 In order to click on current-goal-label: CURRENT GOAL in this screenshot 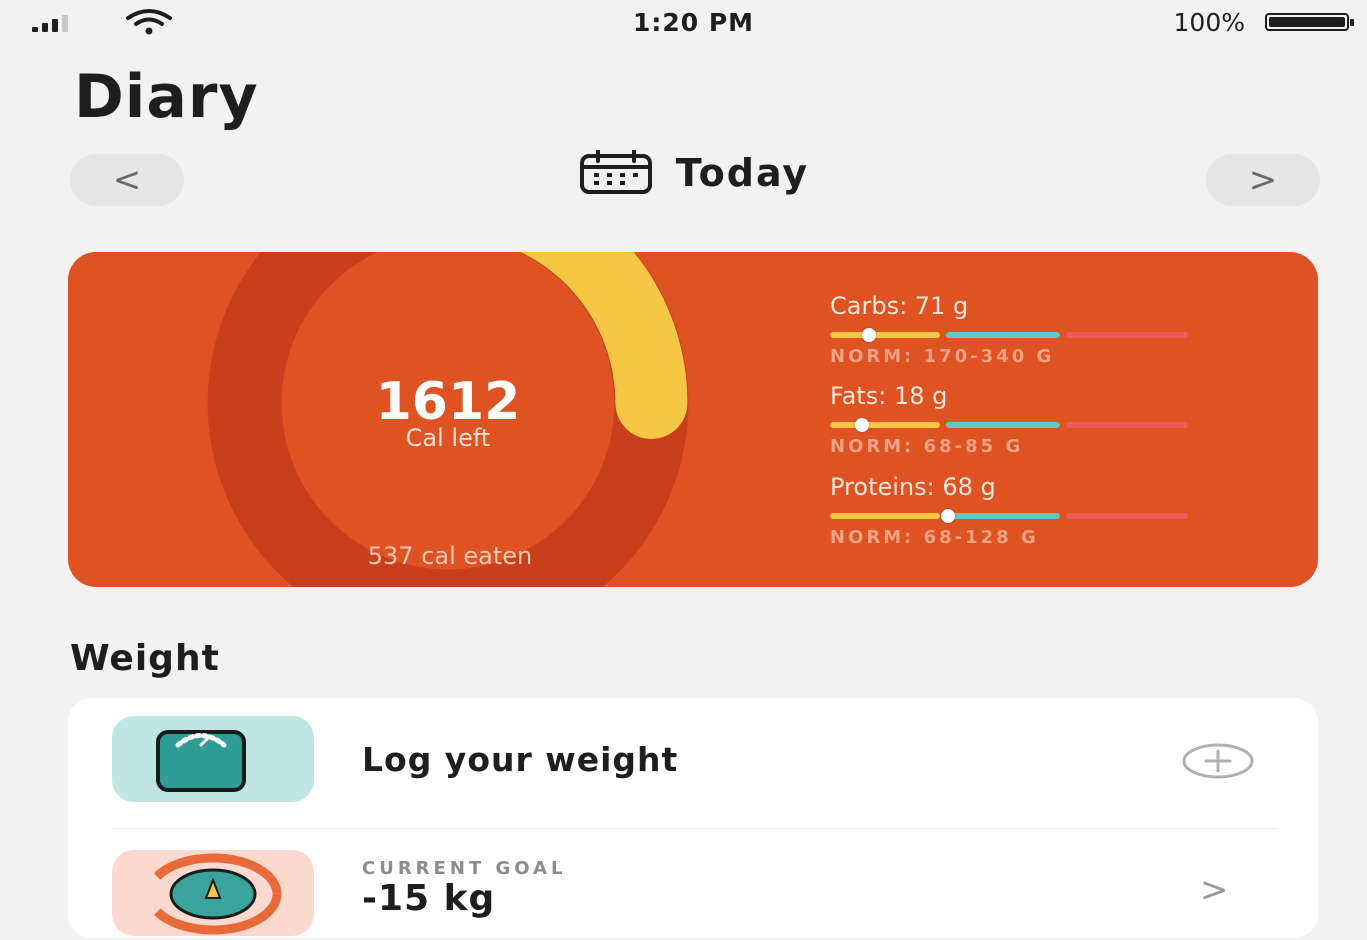, I will do `click(464, 868)`.